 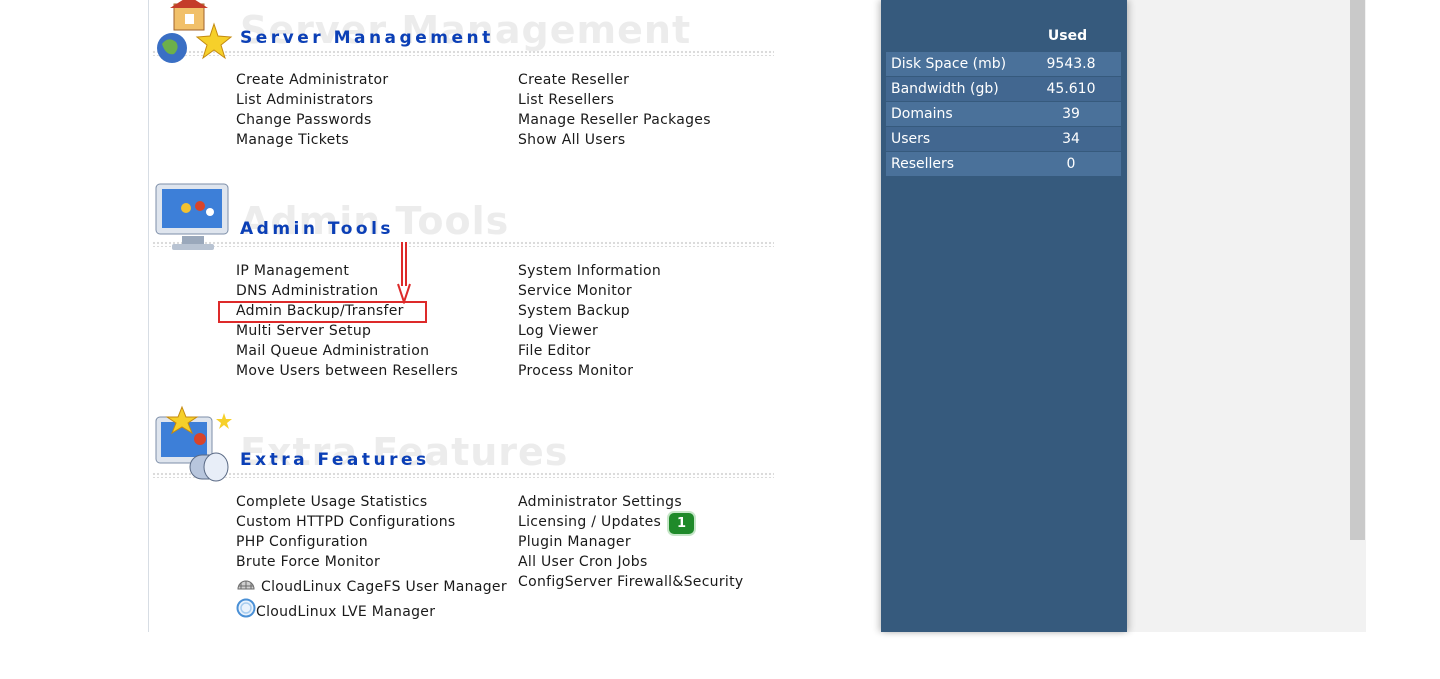 I want to click on link-multi-server-setup: Multi Server Setup, so click(x=303, y=331).